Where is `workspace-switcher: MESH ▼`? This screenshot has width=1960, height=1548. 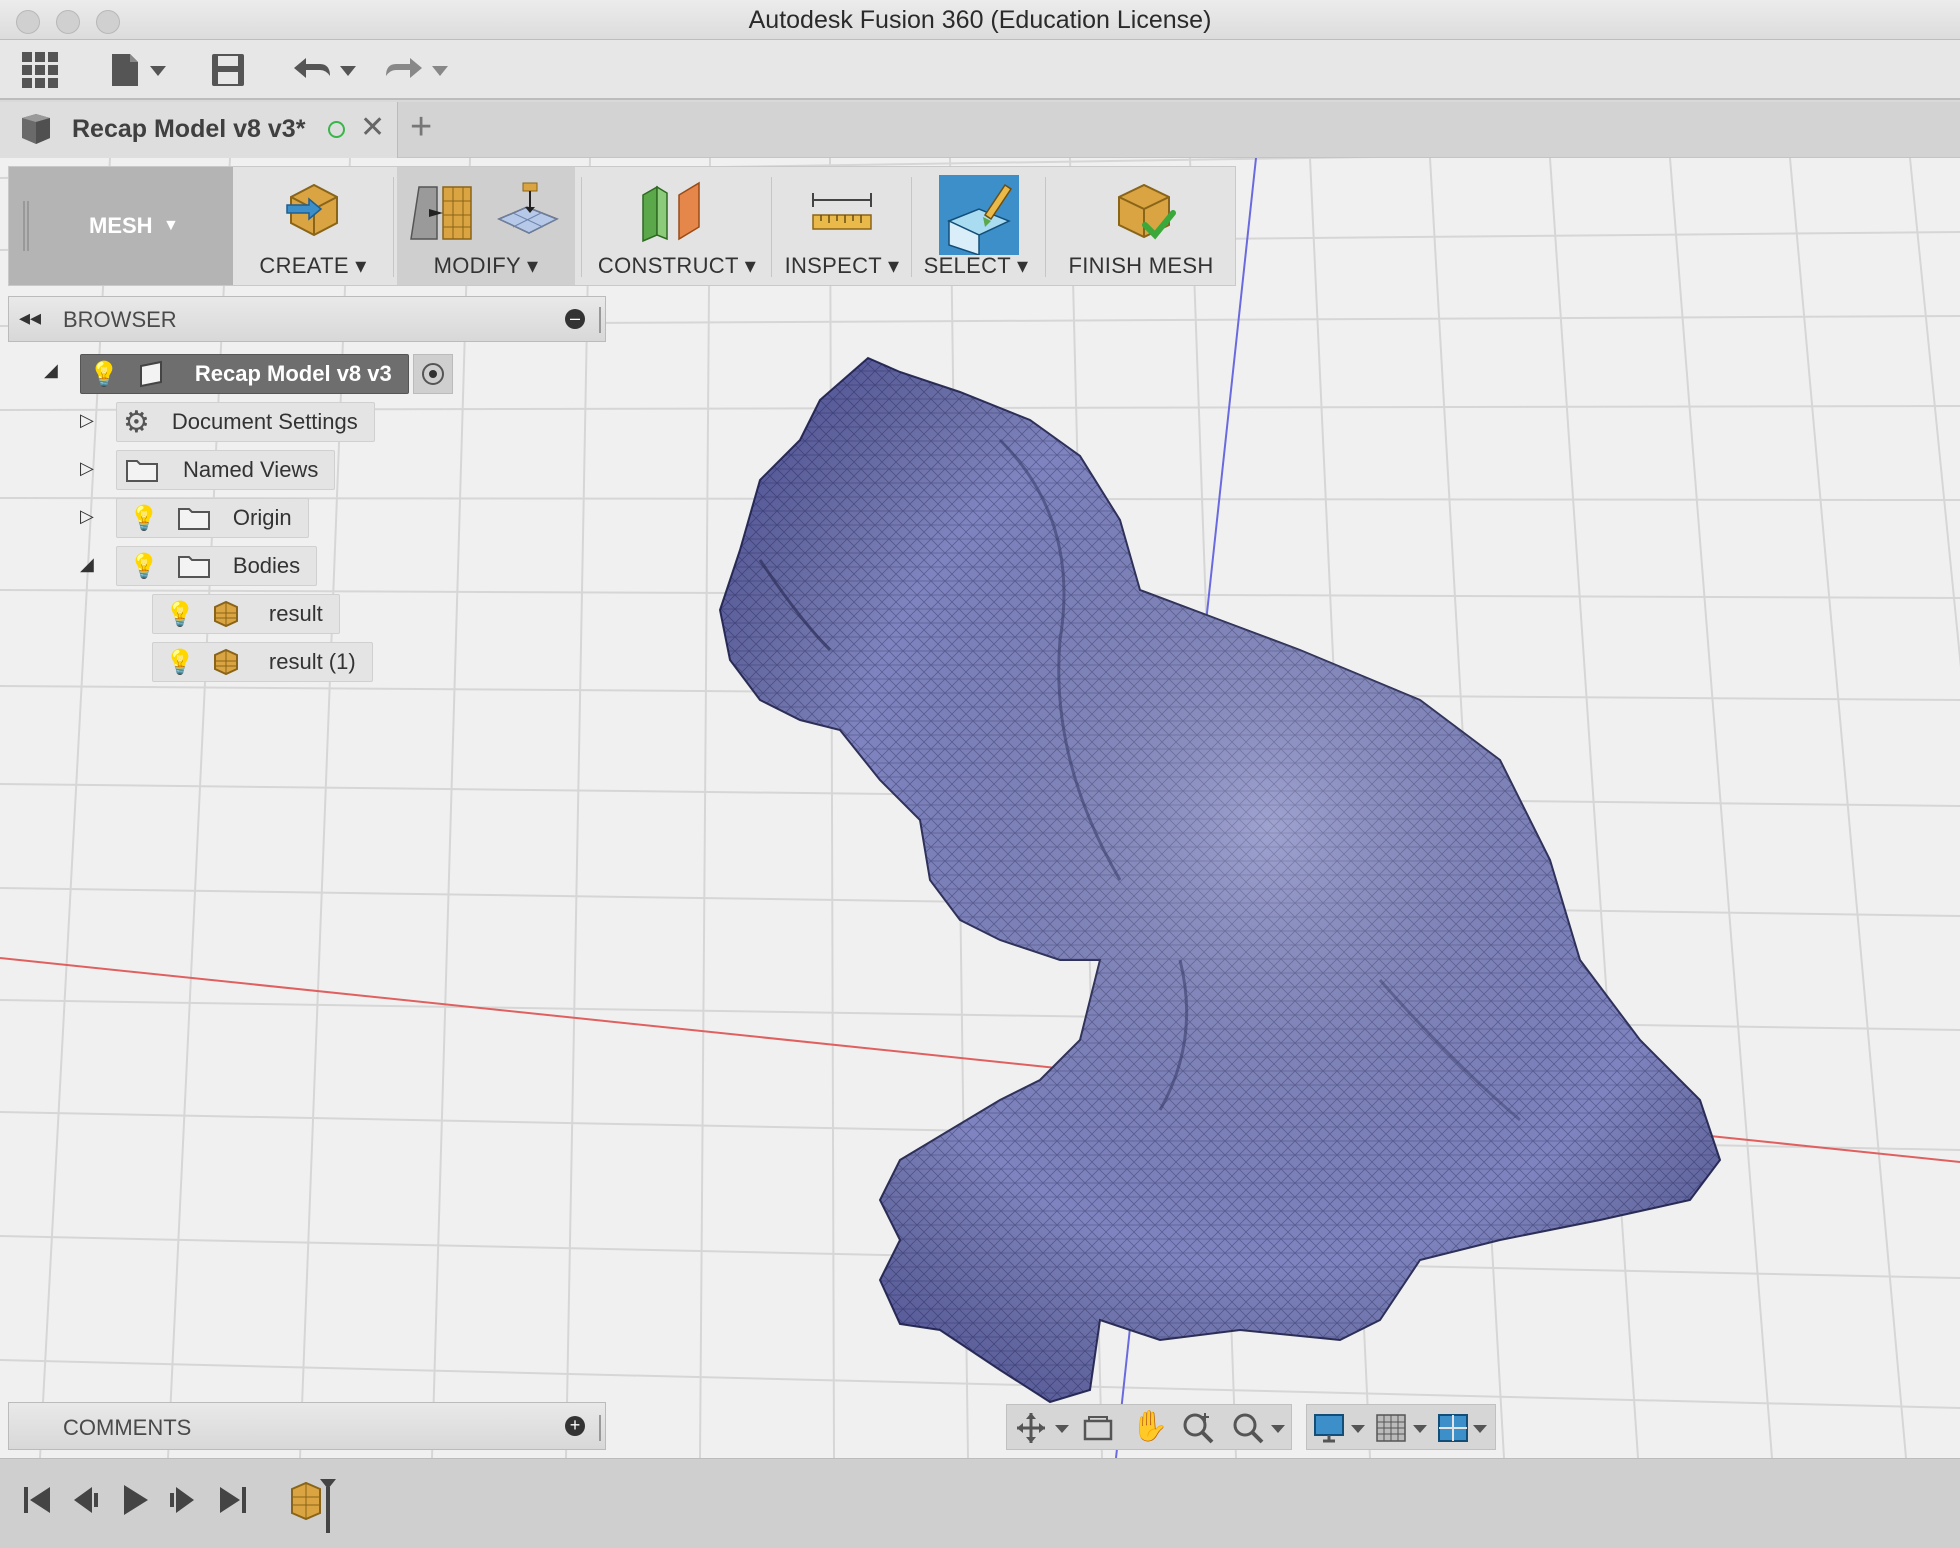 workspace-switcher: MESH ▼ is located at coordinates (121, 226).